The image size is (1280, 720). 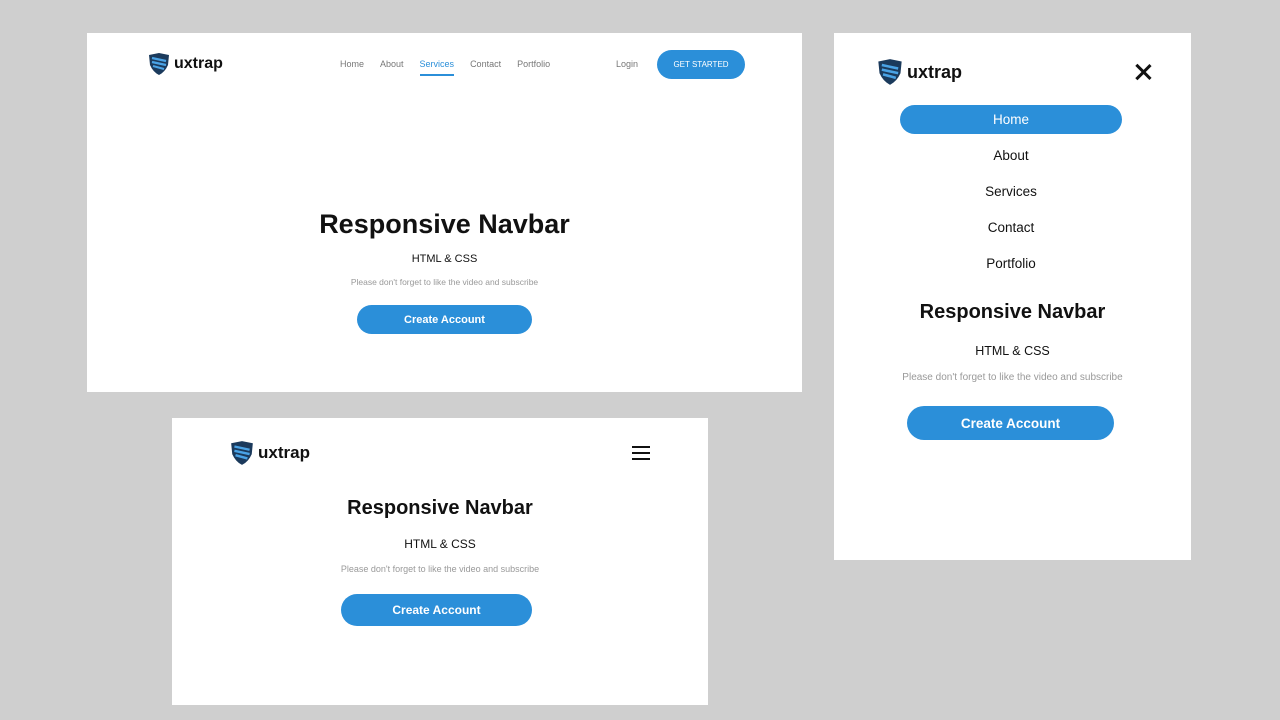 I want to click on mobile-nav: Home About Services Contact Portfolio, so click(x=1012, y=195).